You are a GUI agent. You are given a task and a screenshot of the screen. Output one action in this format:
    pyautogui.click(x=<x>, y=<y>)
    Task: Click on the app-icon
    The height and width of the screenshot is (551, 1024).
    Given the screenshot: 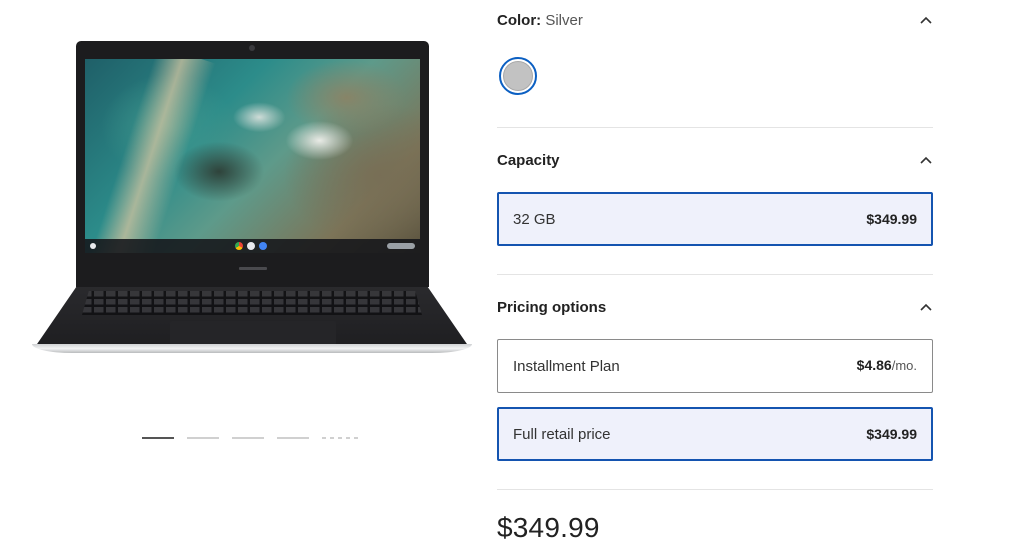 What is the action you would take?
    pyautogui.click(x=263, y=246)
    